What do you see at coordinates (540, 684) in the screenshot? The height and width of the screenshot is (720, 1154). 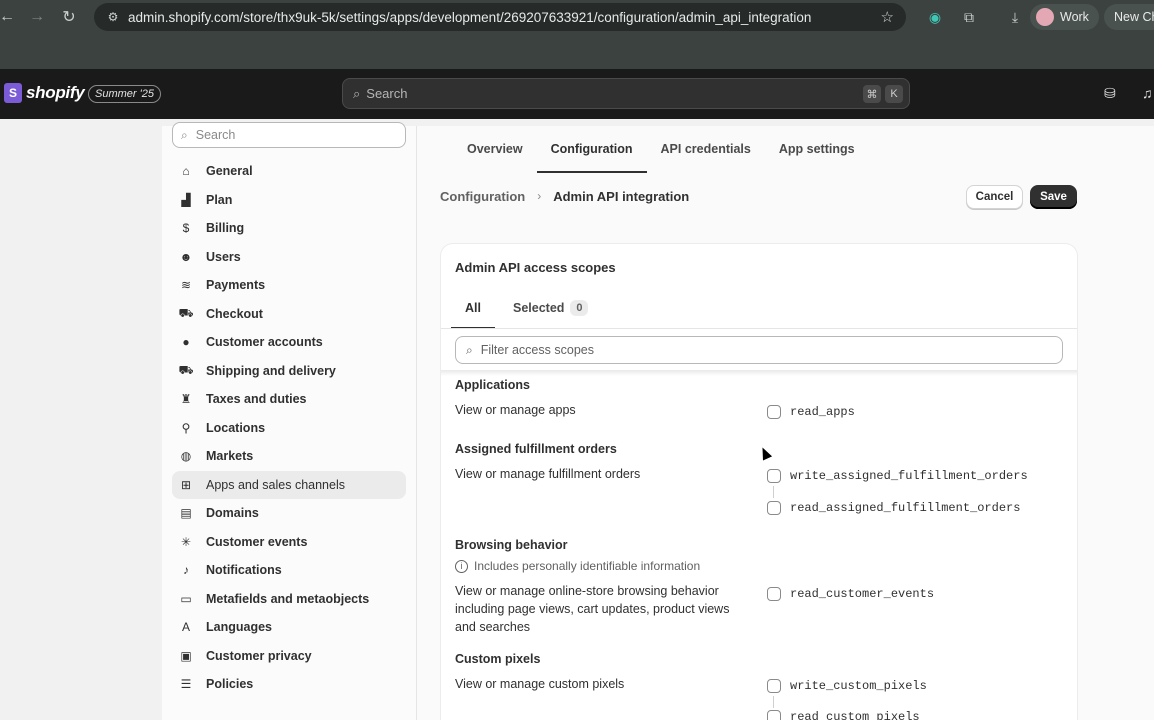 I see `group-description: View or manage custom pixels` at bounding box center [540, 684].